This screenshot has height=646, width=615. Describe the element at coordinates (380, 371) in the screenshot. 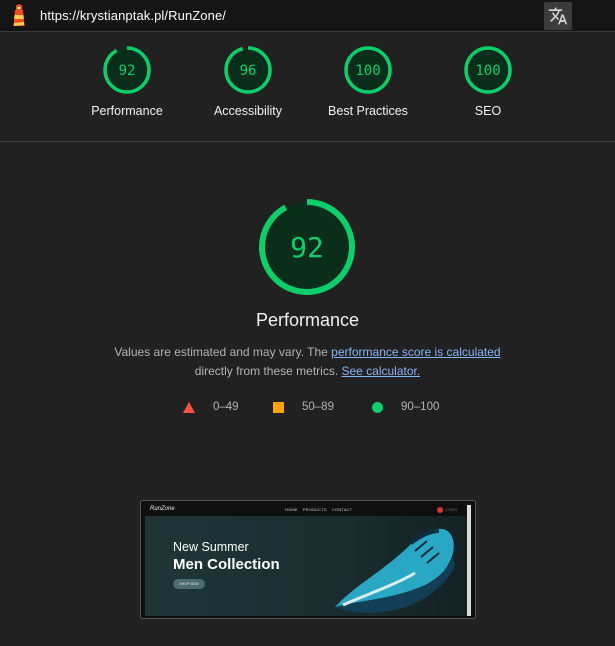

I see `calculator-link: See calculator.` at that location.